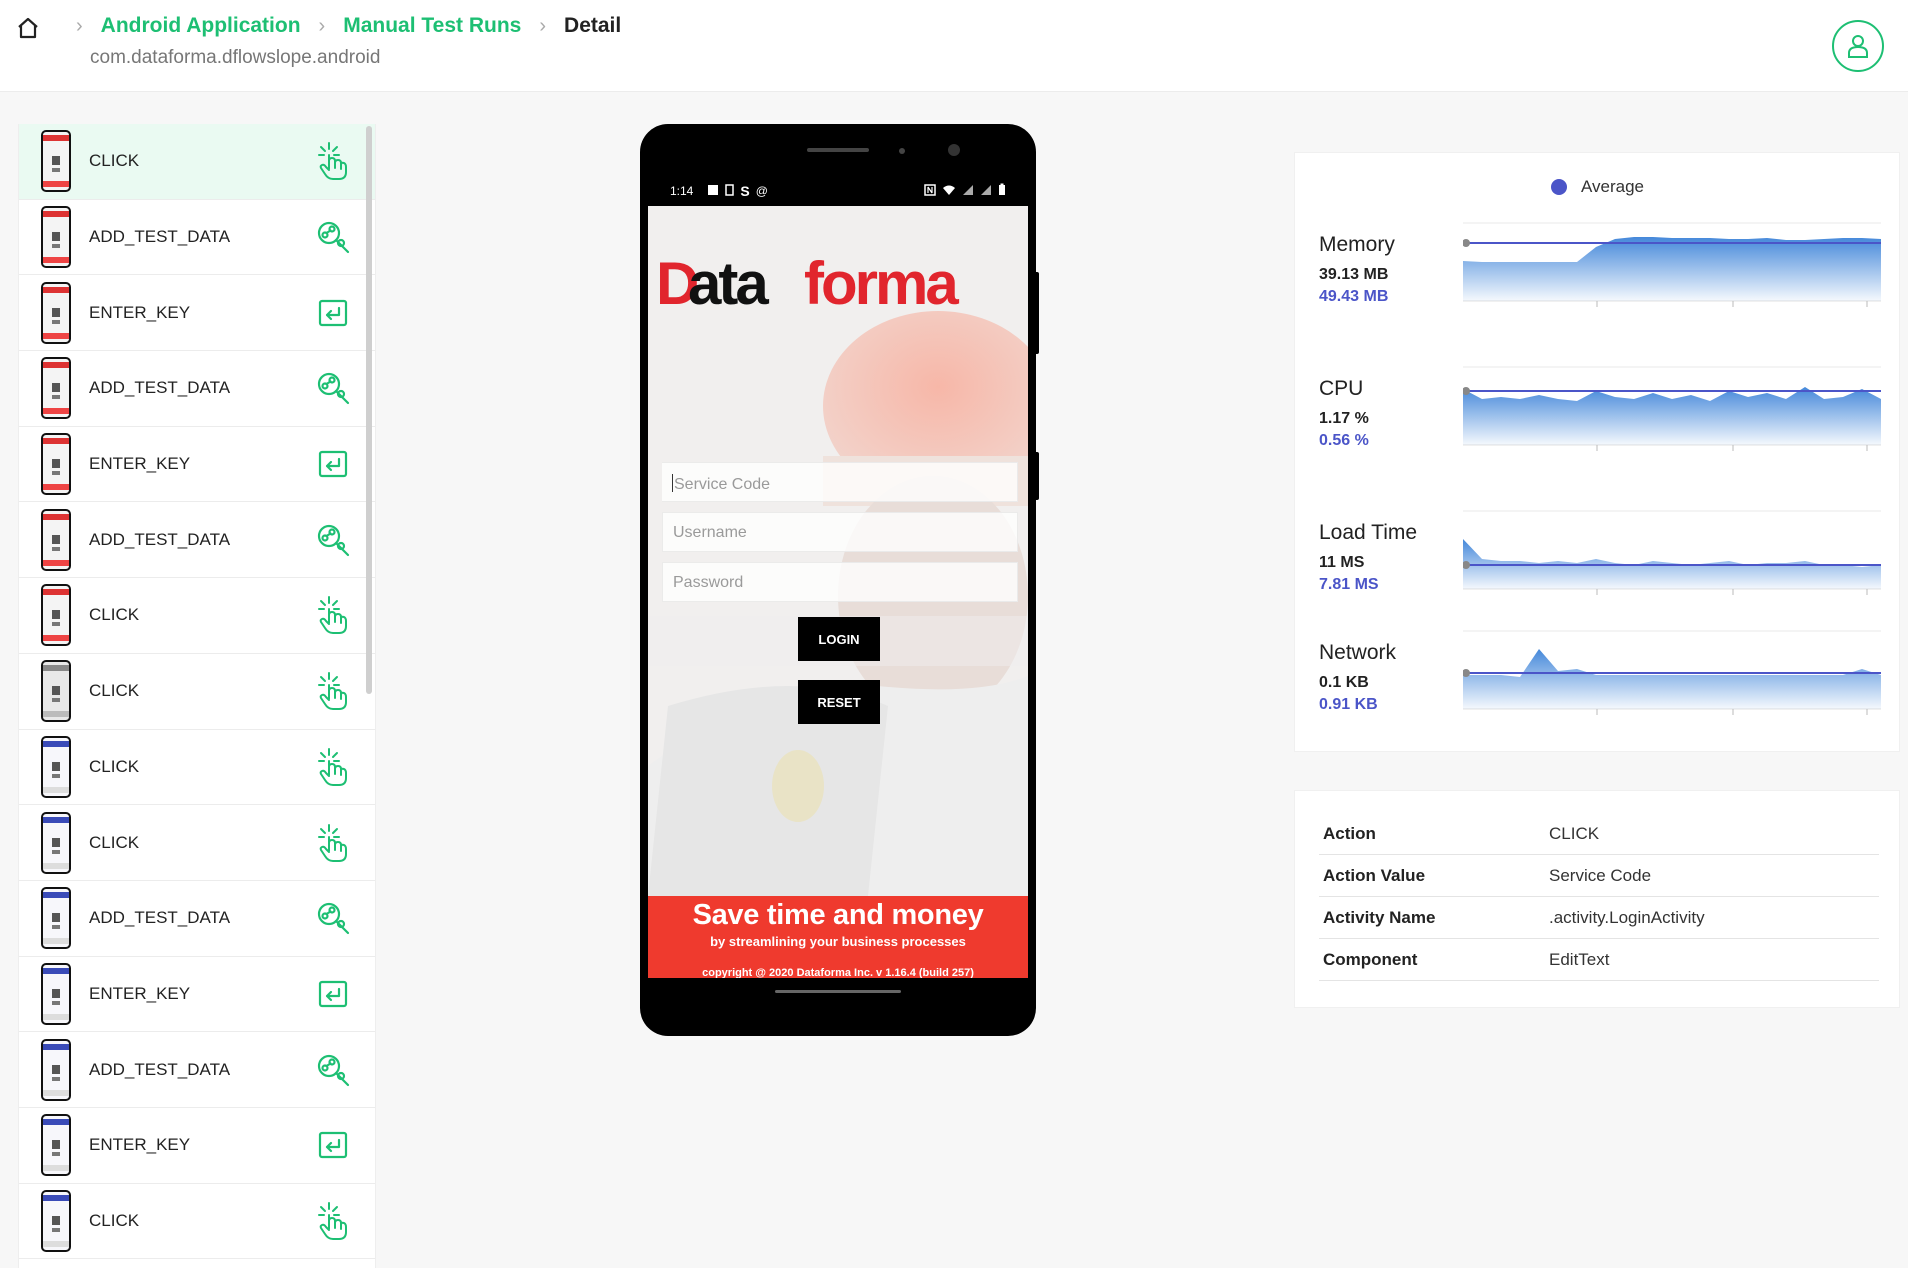 Image resolution: width=1908 pixels, height=1268 pixels. I want to click on user-avatar, so click(1858, 46).